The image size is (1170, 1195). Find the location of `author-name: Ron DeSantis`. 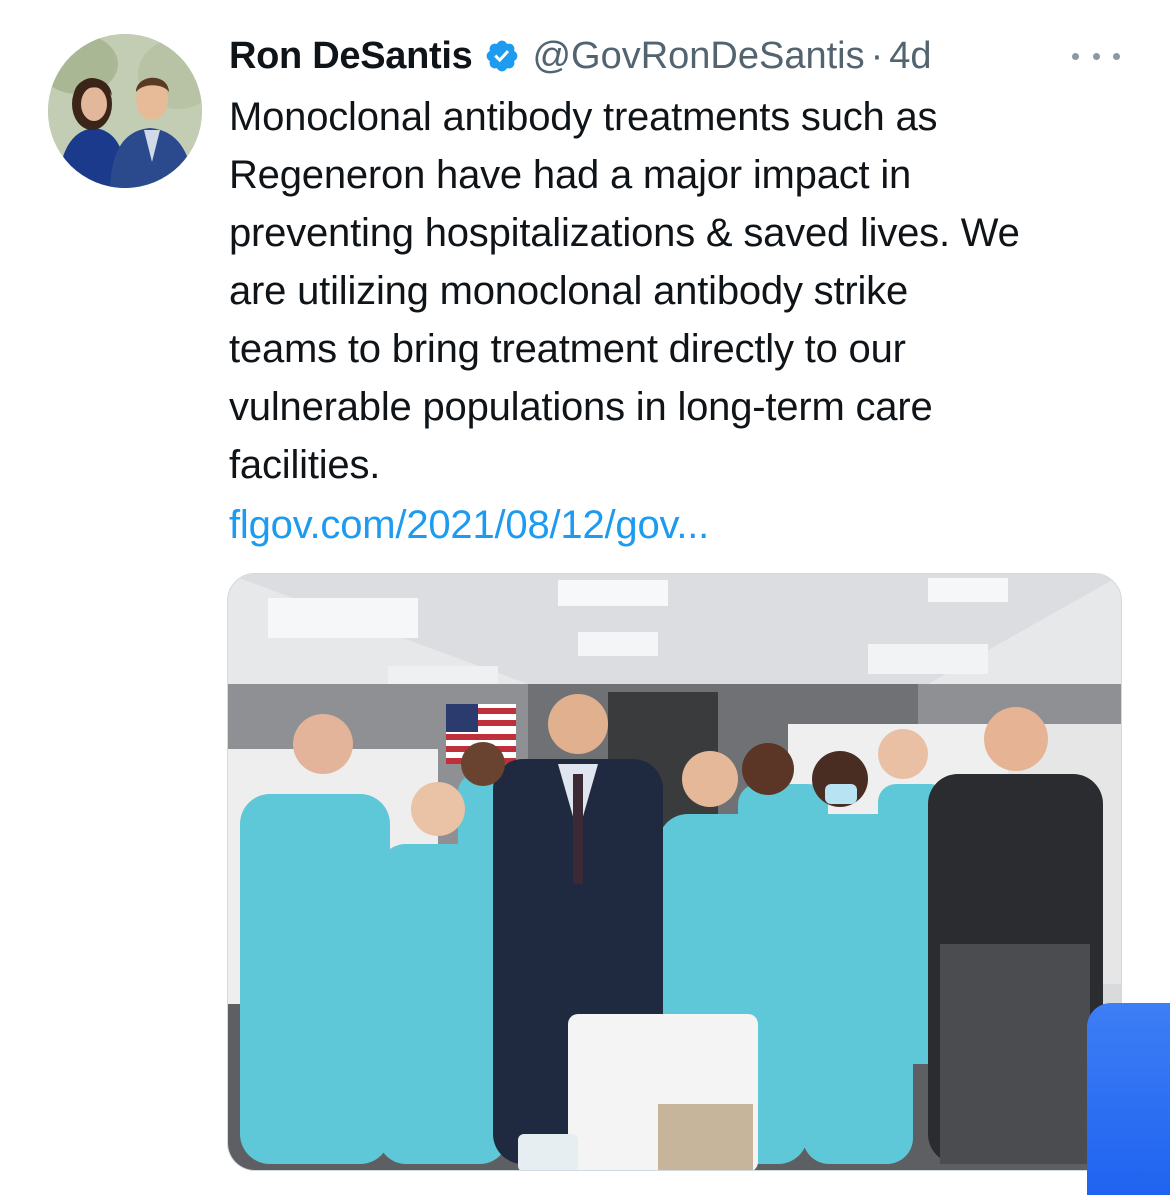

author-name: Ron DeSantis is located at coordinates (351, 56).